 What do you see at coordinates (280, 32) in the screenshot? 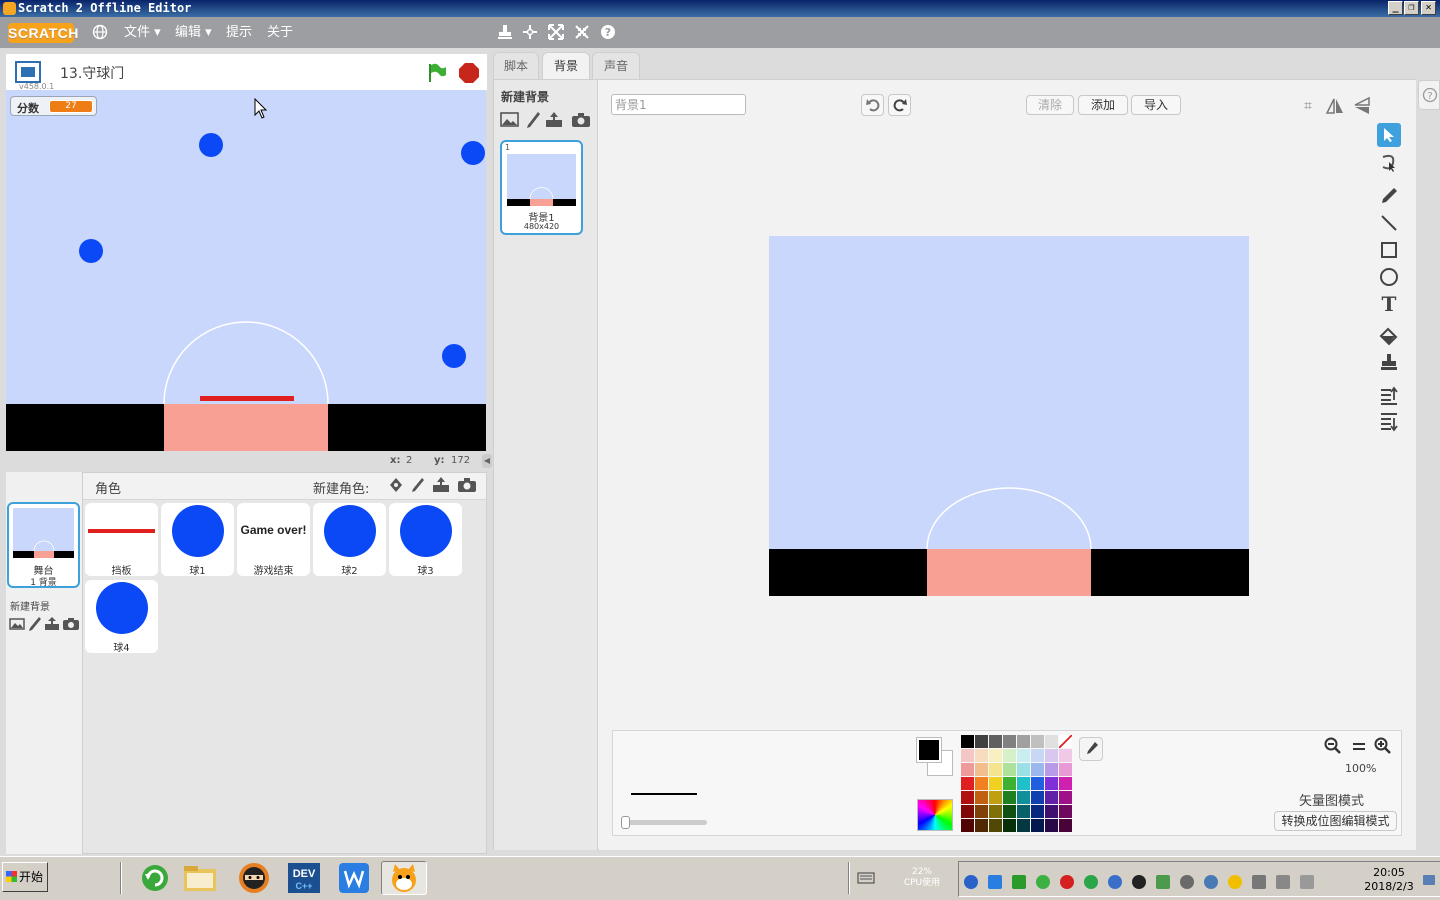
I see `menu-about: 关于` at bounding box center [280, 32].